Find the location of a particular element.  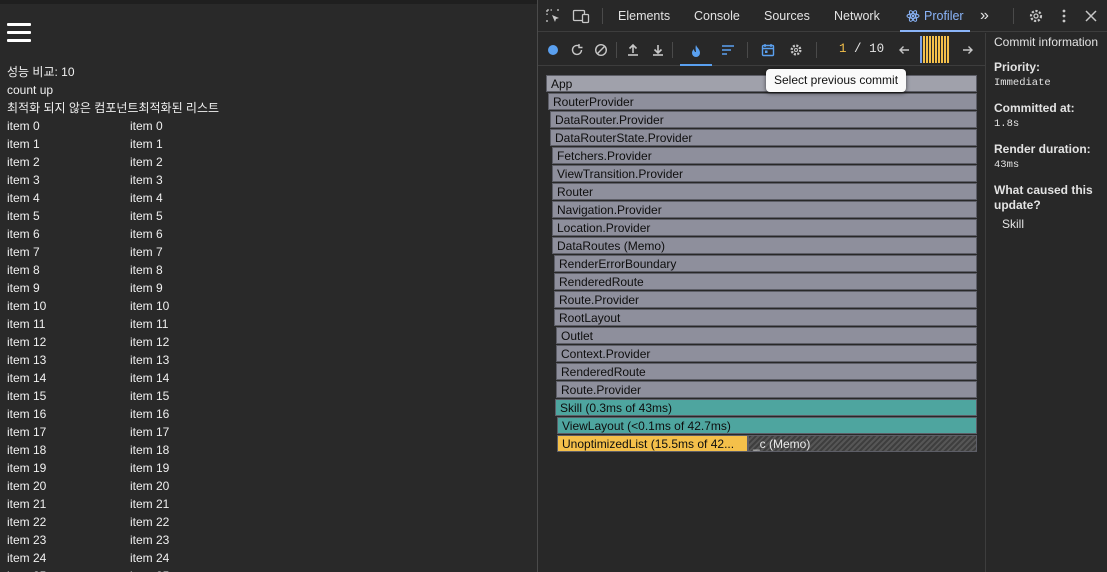

profiler-toolbar: 1 / 10 is located at coordinates (761, 49).